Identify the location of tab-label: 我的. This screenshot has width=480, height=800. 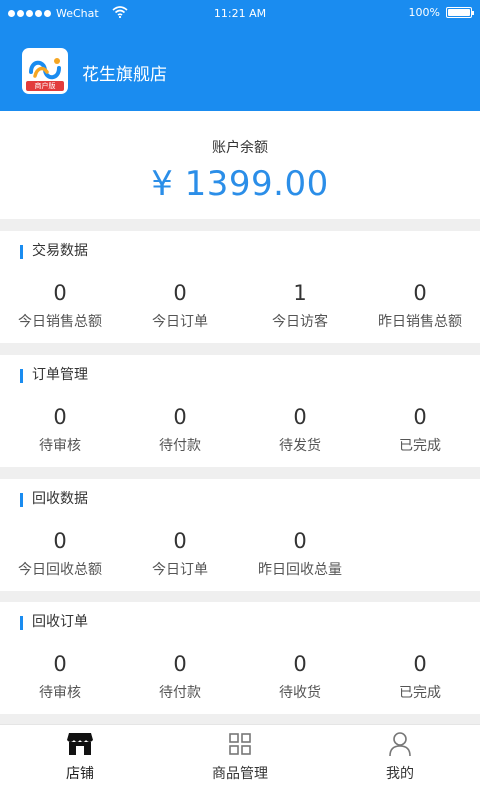
(400, 774).